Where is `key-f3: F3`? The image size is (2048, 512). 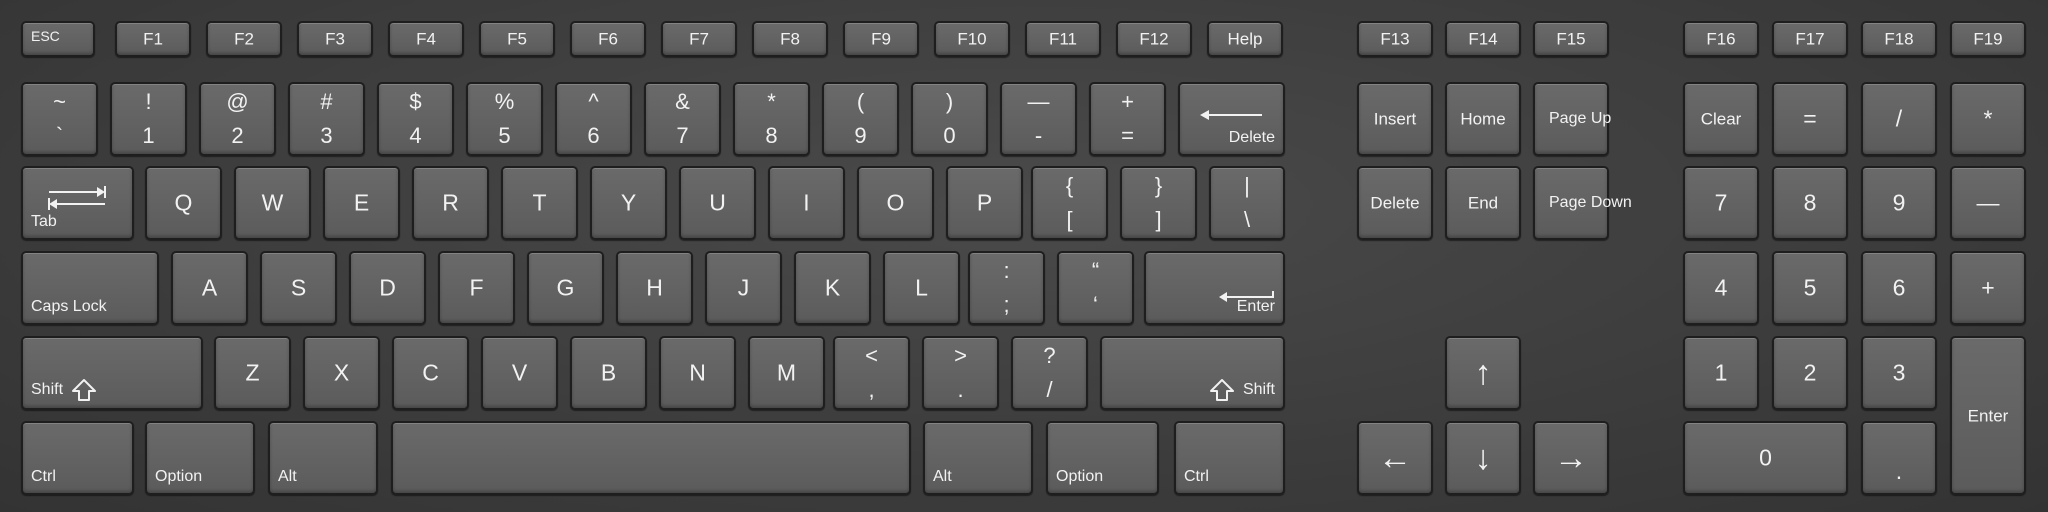 key-f3: F3 is located at coordinates (335, 39).